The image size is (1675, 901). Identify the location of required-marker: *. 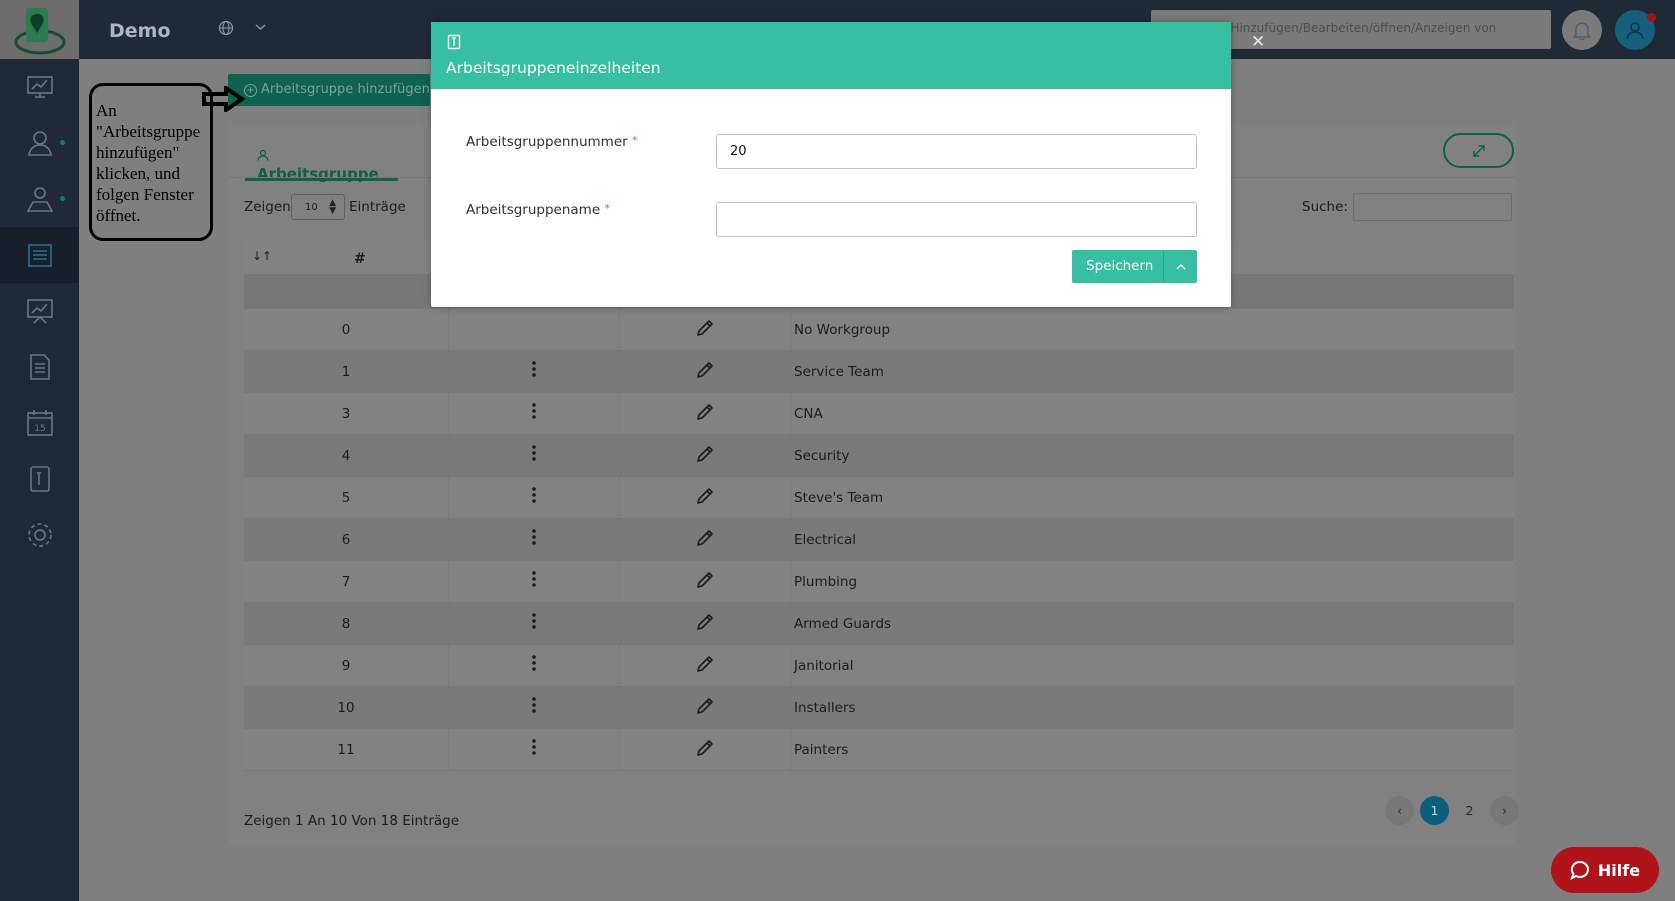
(607, 208).